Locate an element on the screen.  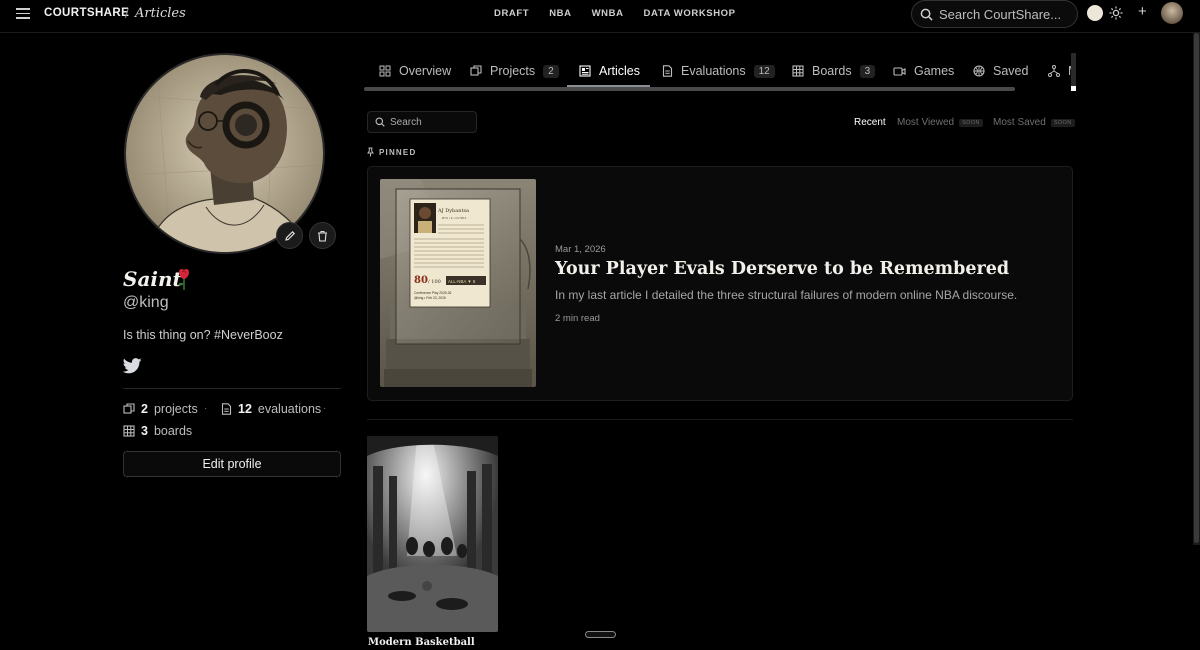
nav-wnba: WNBA is located at coordinates (608, 13).